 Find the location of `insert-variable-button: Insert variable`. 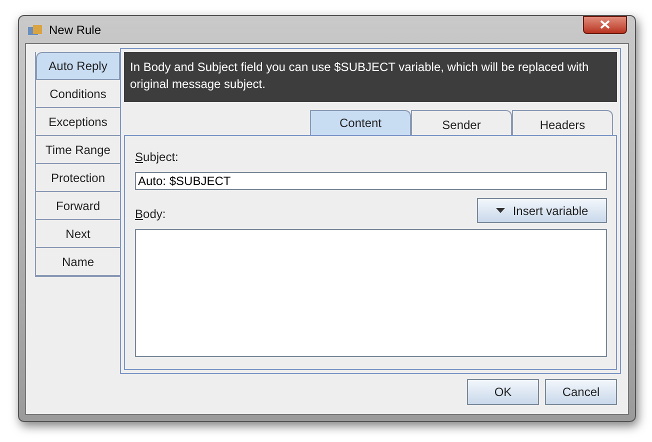

insert-variable-button: Insert variable is located at coordinates (542, 210).